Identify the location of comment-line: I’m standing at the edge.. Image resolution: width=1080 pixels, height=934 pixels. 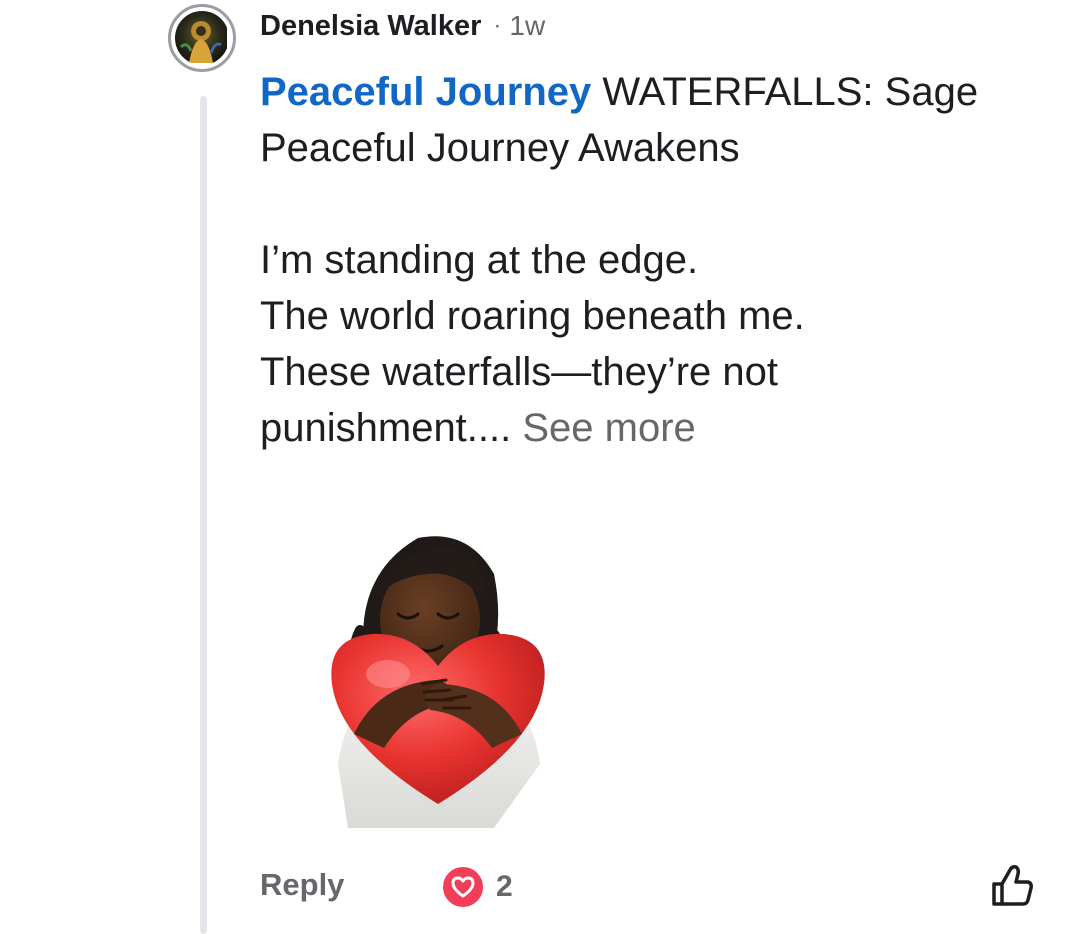
(479, 260).